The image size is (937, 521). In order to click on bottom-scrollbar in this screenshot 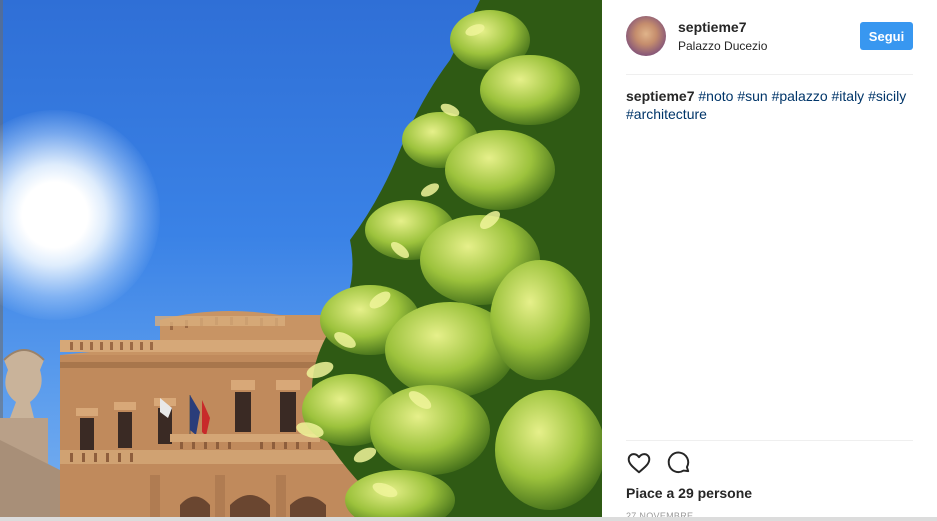, I will do `click(468, 519)`.